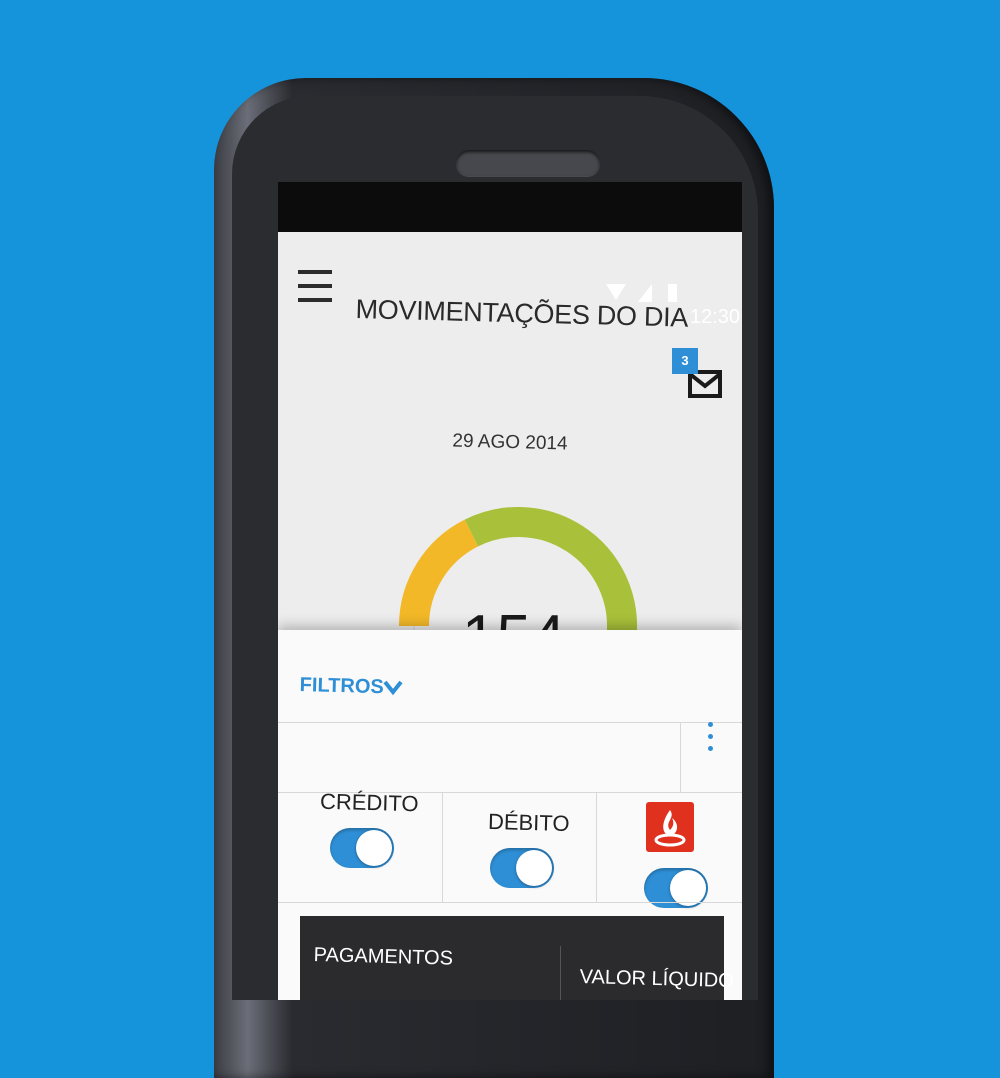  Describe the element at coordinates (560, 973) in the screenshot. I see `column-divider` at that location.